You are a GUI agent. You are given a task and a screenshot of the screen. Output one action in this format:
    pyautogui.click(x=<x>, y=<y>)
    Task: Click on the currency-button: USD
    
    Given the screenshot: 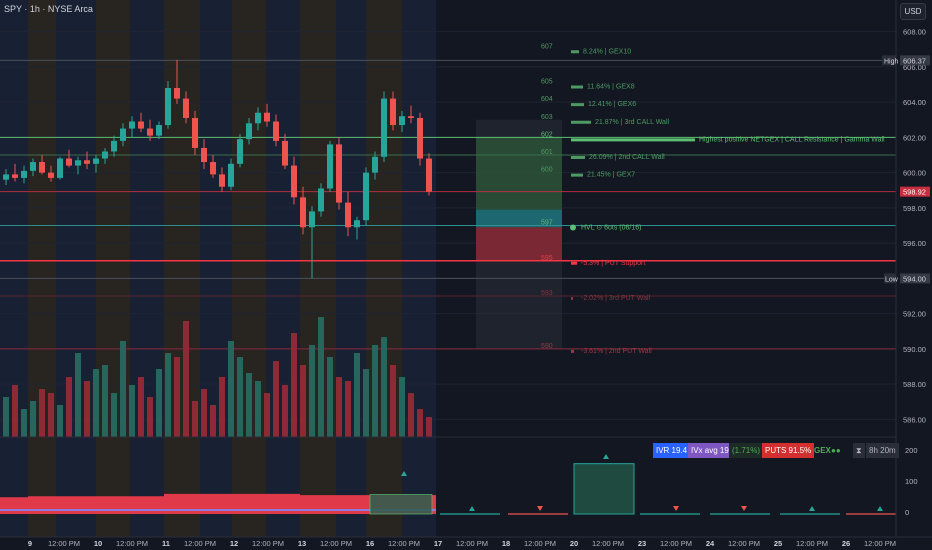 What is the action you would take?
    pyautogui.click(x=913, y=11)
    